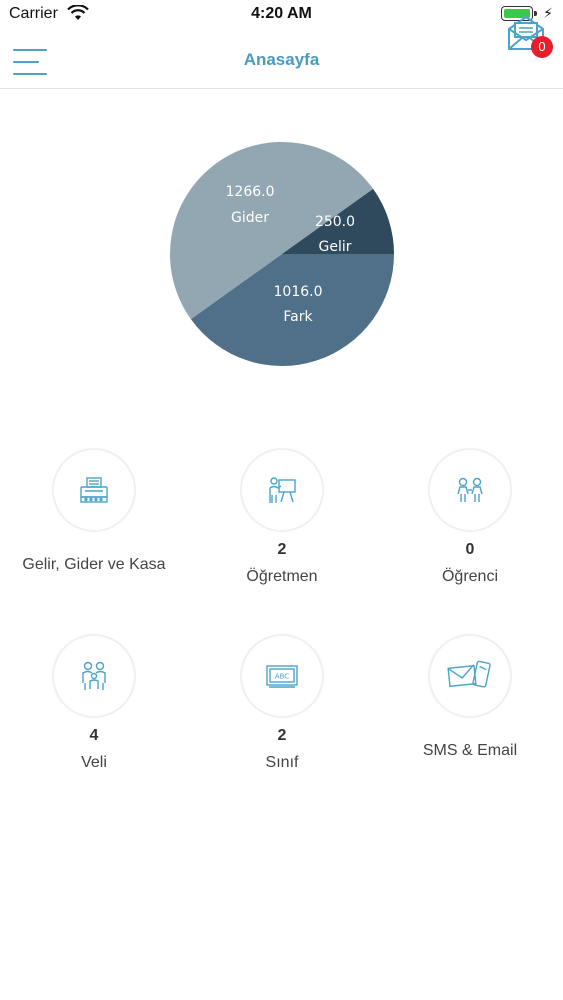 This screenshot has height=1000, width=563. What do you see at coordinates (470, 549) in the screenshot?
I see `menu-count: 0` at bounding box center [470, 549].